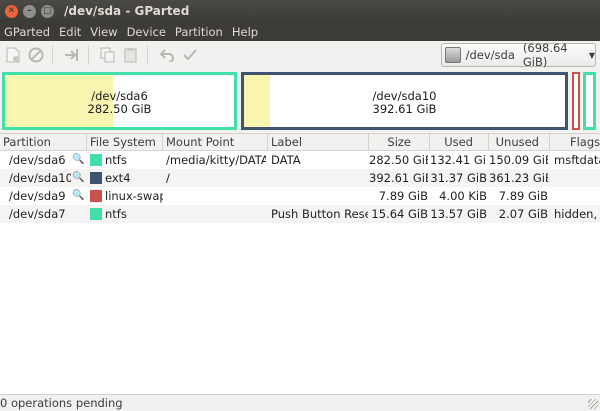  I want to click on cell-size: 282.50 GiB, so click(398, 160).